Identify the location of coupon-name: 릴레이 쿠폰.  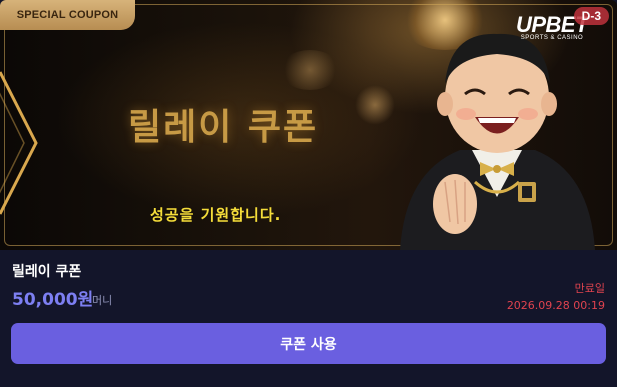
(47, 272).